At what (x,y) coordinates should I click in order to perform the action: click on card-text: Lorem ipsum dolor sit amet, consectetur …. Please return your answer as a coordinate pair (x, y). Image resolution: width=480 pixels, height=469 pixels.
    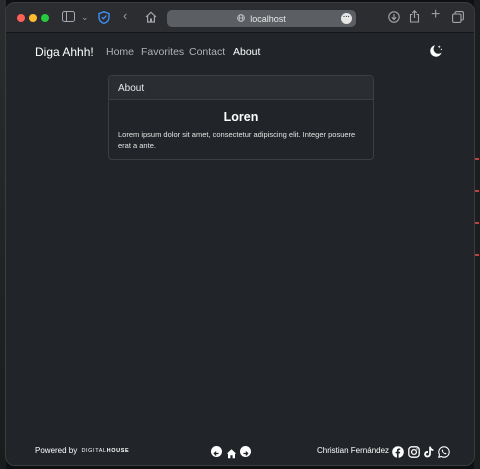
    Looking at the image, I should click on (237, 140).